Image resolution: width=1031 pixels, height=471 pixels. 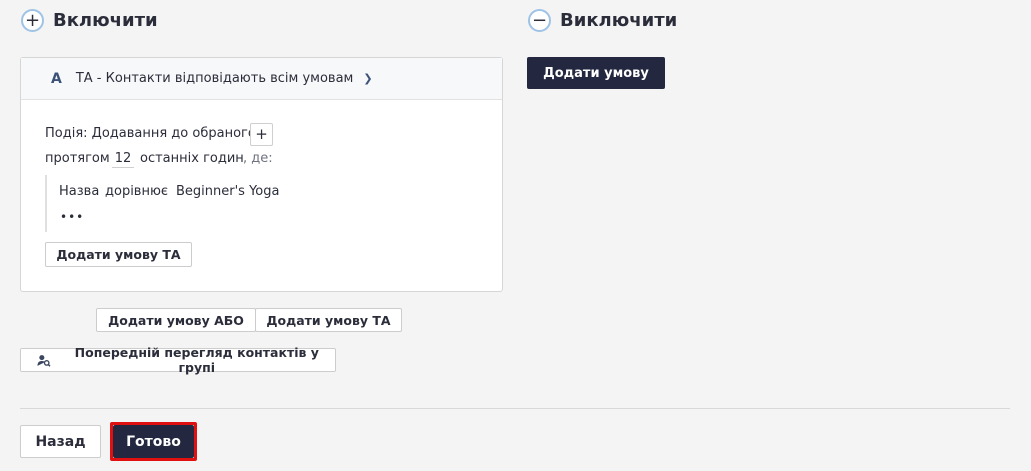 What do you see at coordinates (153, 441) in the screenshot?
I see `done-button-highlight` at bounding box center [153, 441].